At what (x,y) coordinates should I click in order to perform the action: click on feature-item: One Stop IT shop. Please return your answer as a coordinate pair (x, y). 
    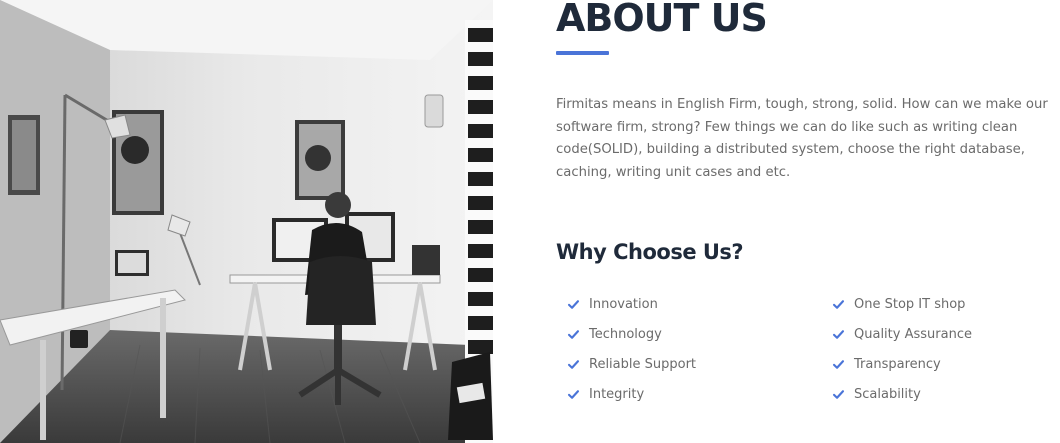
    Looking at the image, I should click on (902, 304).